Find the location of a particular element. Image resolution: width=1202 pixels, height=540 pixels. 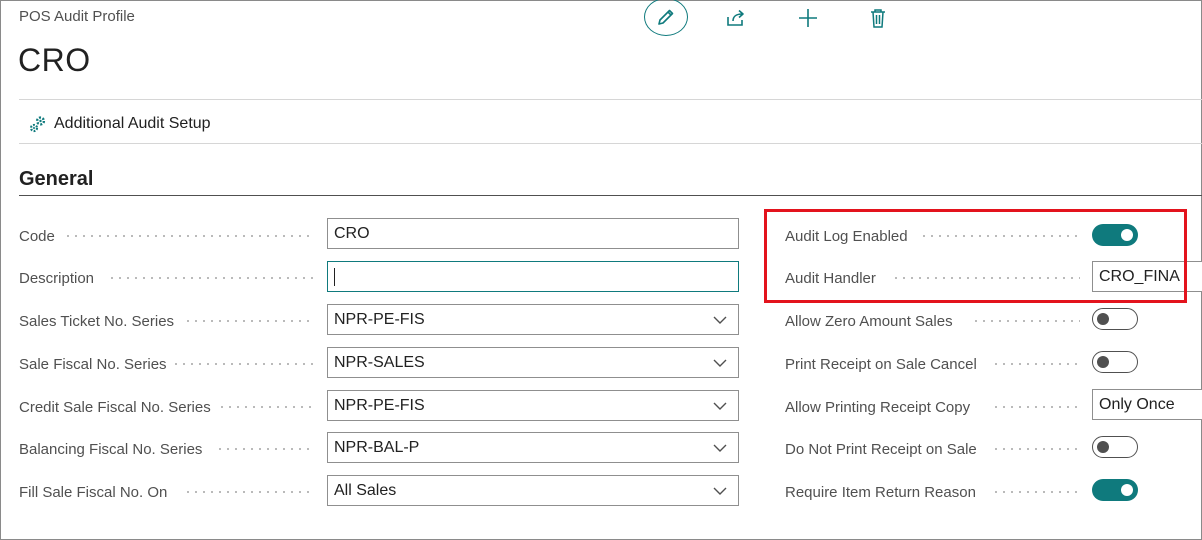

pencil-icon is located at coordinates (666, 17).